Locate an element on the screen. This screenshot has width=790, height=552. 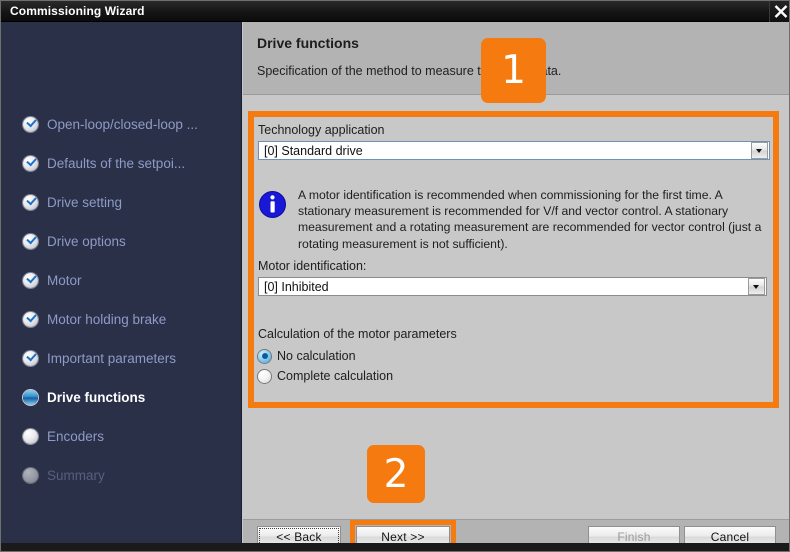
motor-identification-value: [0] Inhibited is located at coordinates (296, 286).